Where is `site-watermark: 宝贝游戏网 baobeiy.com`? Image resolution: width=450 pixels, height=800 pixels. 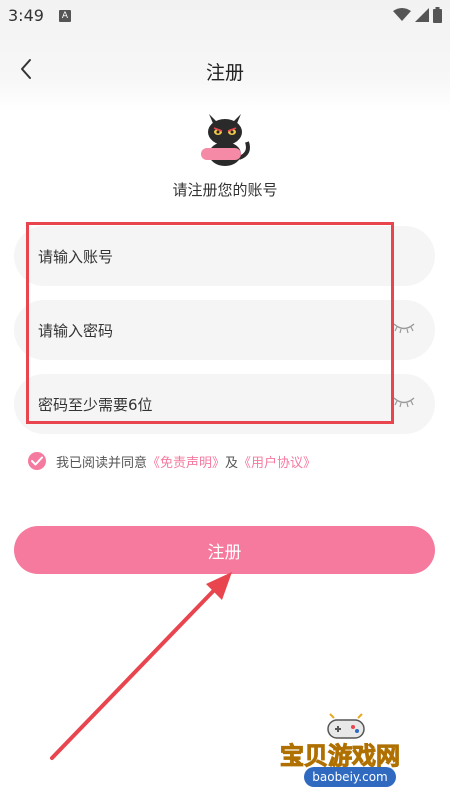 site-watermark: 宝贝游戏网 baobeiy.com is located at coordinates (360, 756).